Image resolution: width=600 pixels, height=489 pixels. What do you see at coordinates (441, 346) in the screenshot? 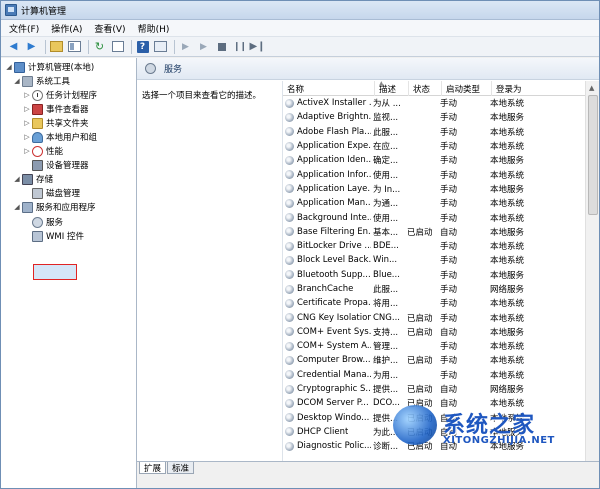
I see `table-row: COM+ System A... 管理... 手动 本地系统` at bounding box center [441, 346].